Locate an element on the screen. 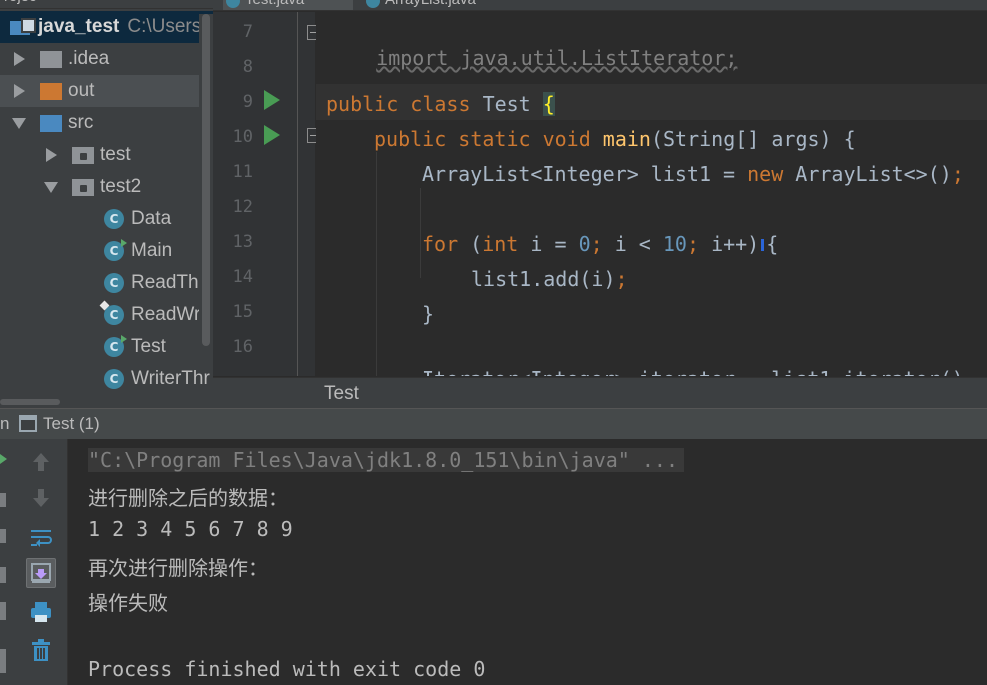 This screenshot has width=987, height=685. console-line: 操作失败 is located at coordinates (128, 603).